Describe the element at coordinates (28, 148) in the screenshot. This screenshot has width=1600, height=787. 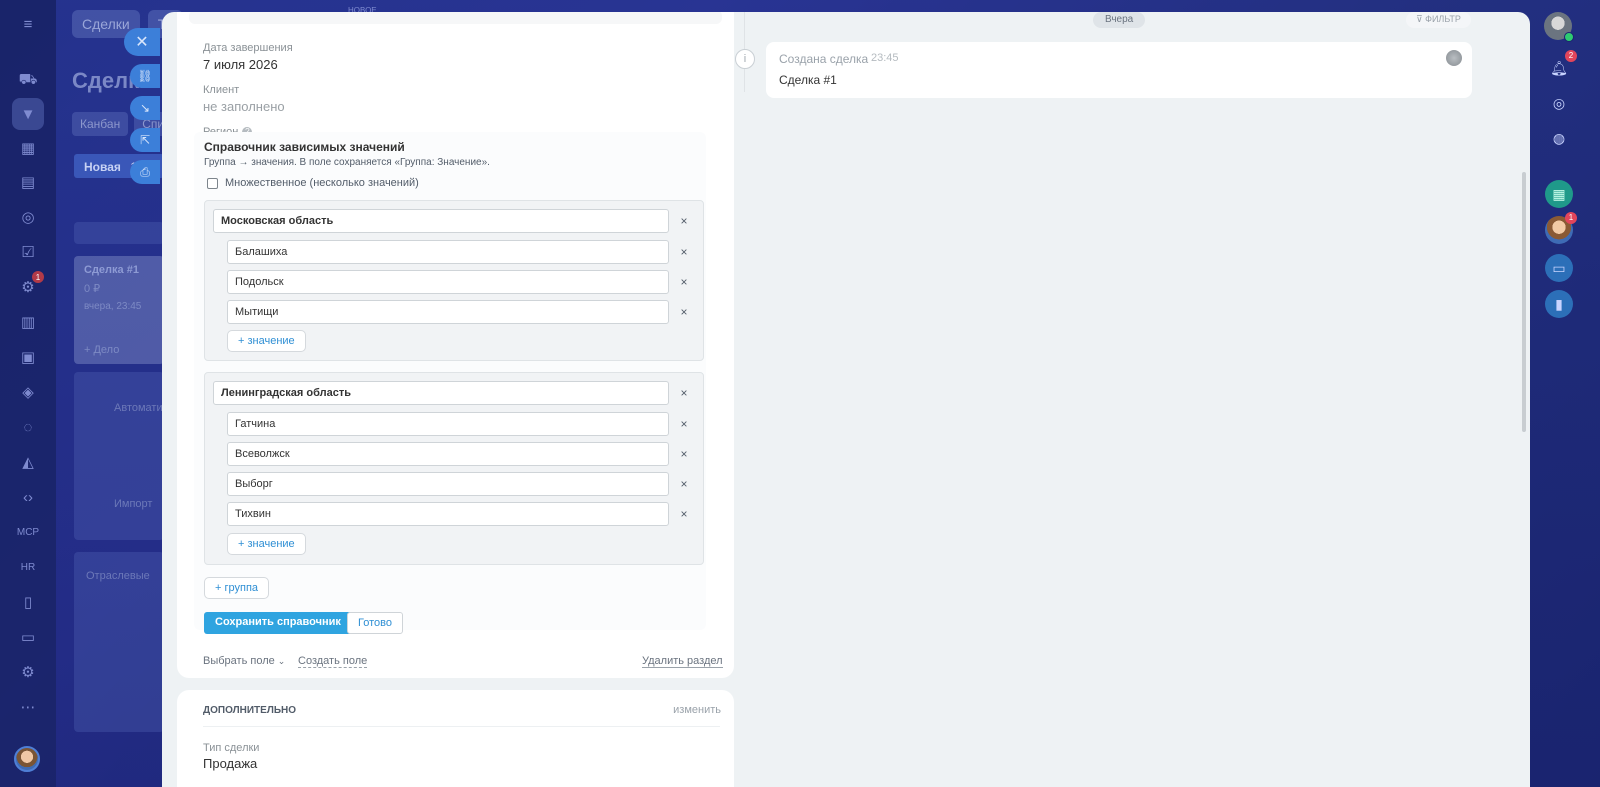
I see `calendar-icon: ▦` at that location.